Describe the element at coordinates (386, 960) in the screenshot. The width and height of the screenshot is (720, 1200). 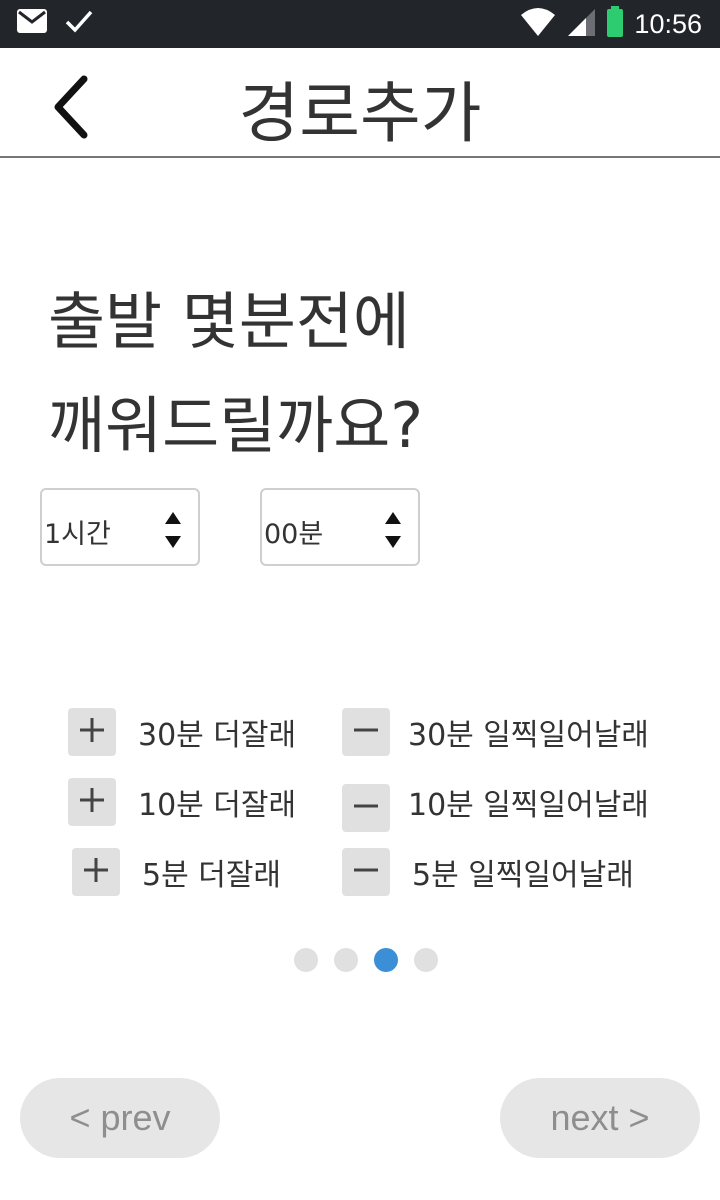
I see `page-dot-3-active` at that location.